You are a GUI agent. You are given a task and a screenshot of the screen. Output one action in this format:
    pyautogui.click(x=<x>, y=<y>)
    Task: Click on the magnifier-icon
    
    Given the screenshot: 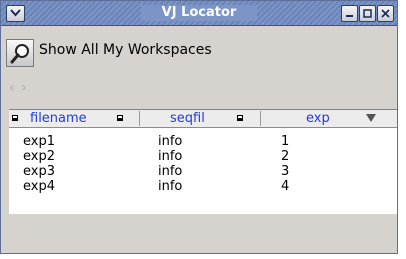 What is the action you would take?
    pyautogui.click(x=19, y=54)
    